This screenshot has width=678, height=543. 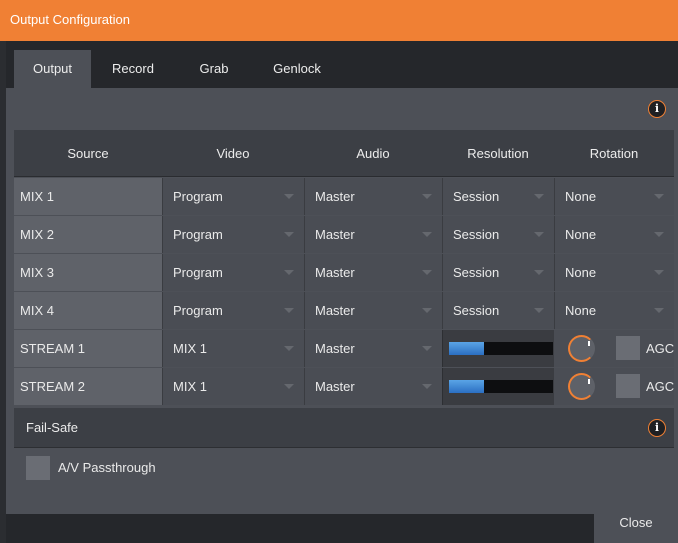 What do you see at coordinates (88, 310) in the screenshot?
I see `source-label: MIX 4` at bounding box center [88, 310].